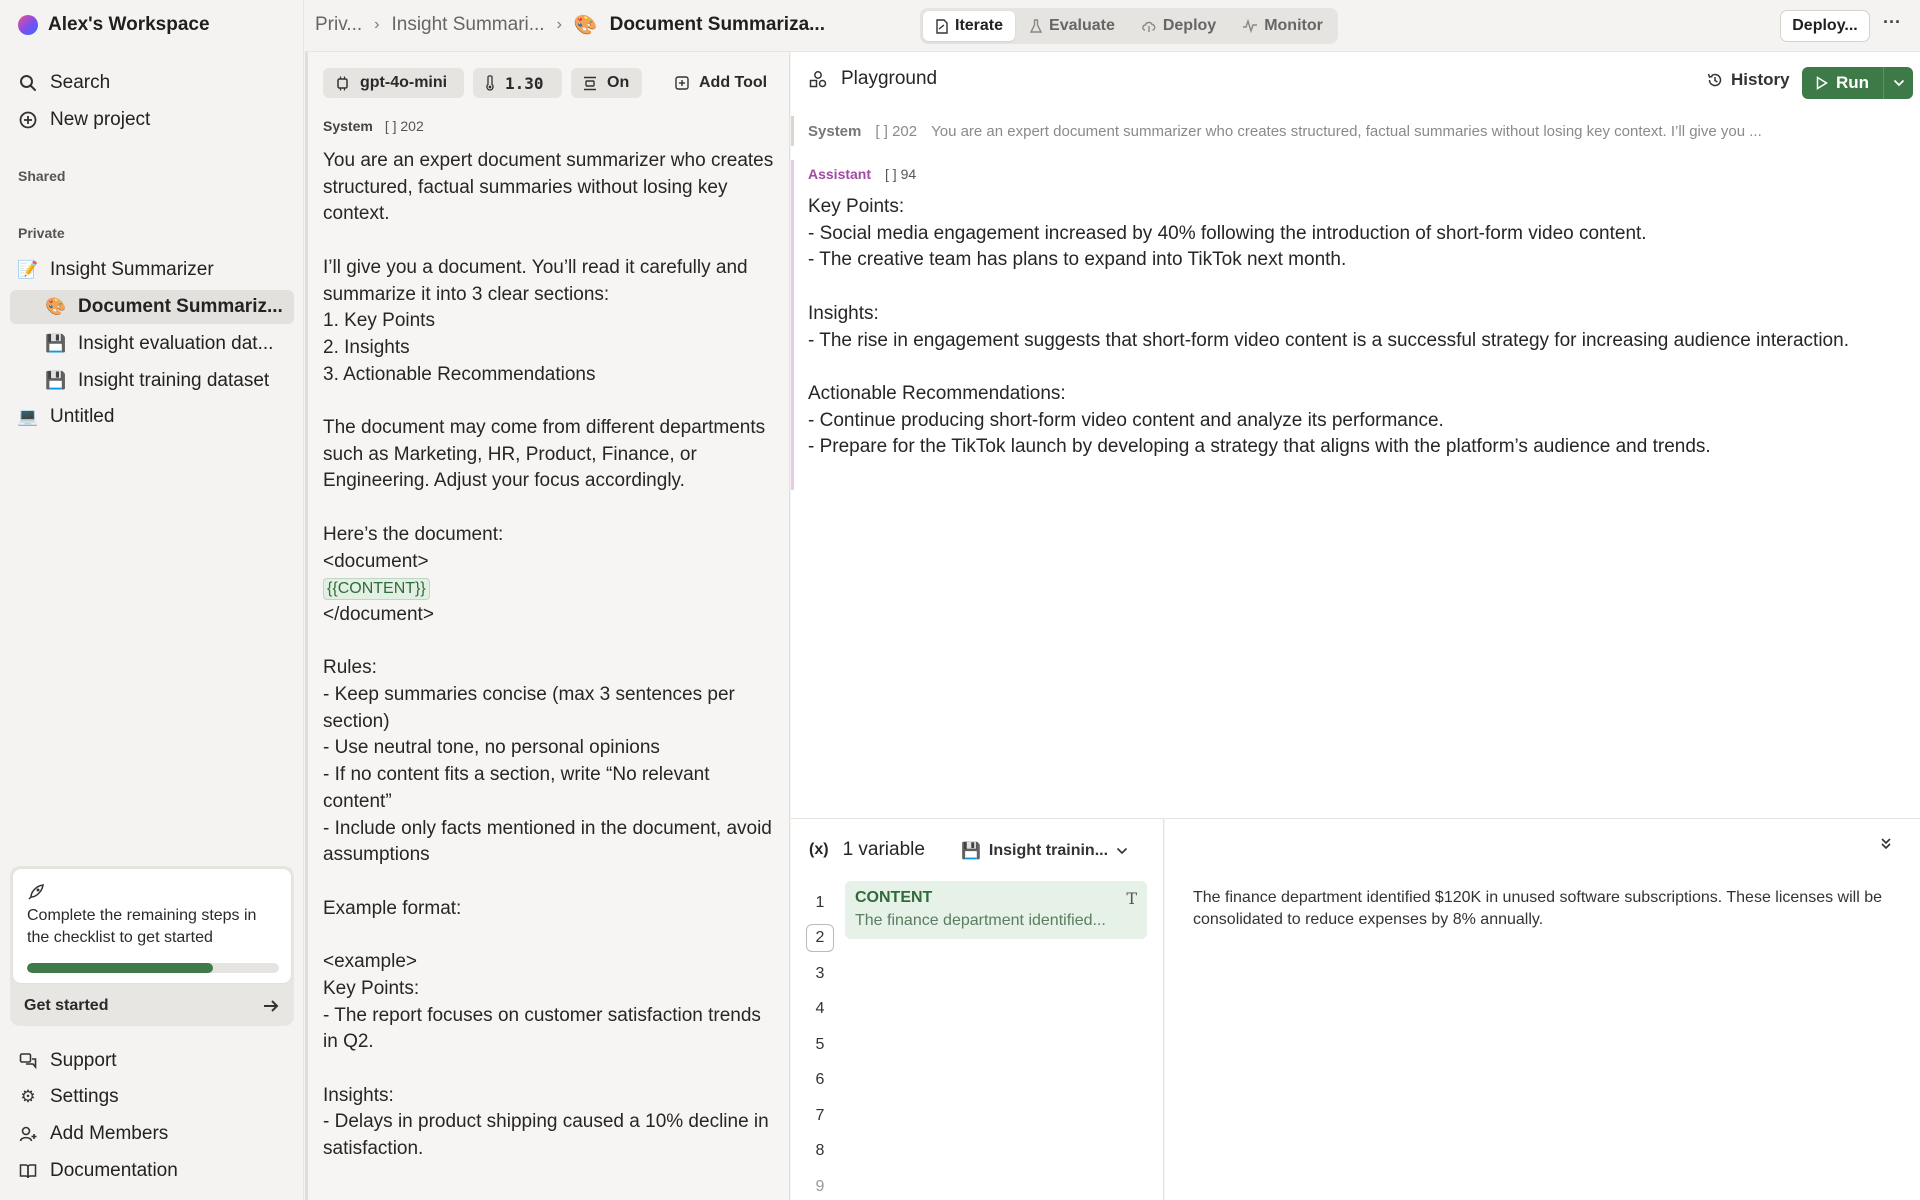 The width and height of the screenshot is (1920, 1200). I want to click on run-button-group: Run, so click(1858, 83).